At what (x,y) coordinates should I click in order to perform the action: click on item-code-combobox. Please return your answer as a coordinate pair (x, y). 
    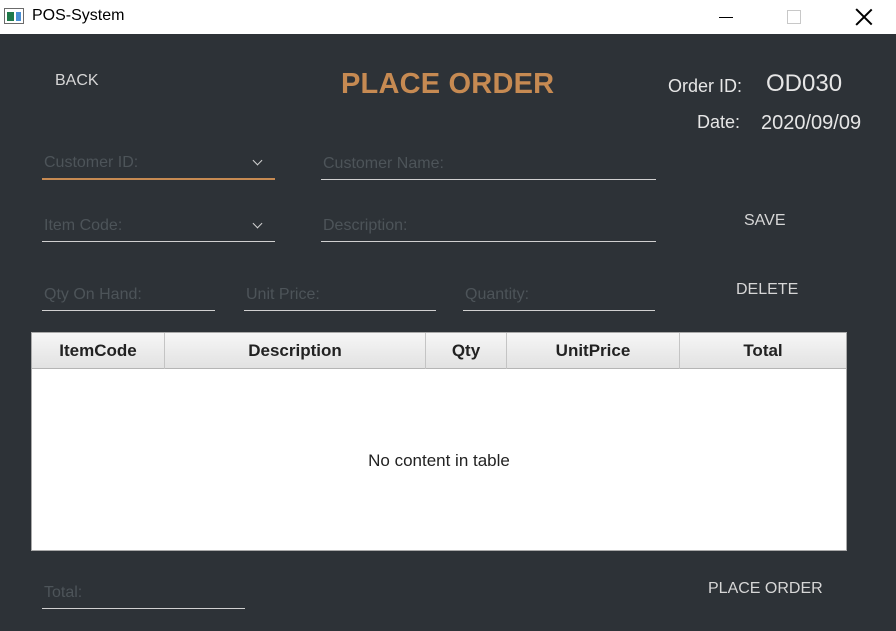
    Looking at the image, I should click on (158, 224).